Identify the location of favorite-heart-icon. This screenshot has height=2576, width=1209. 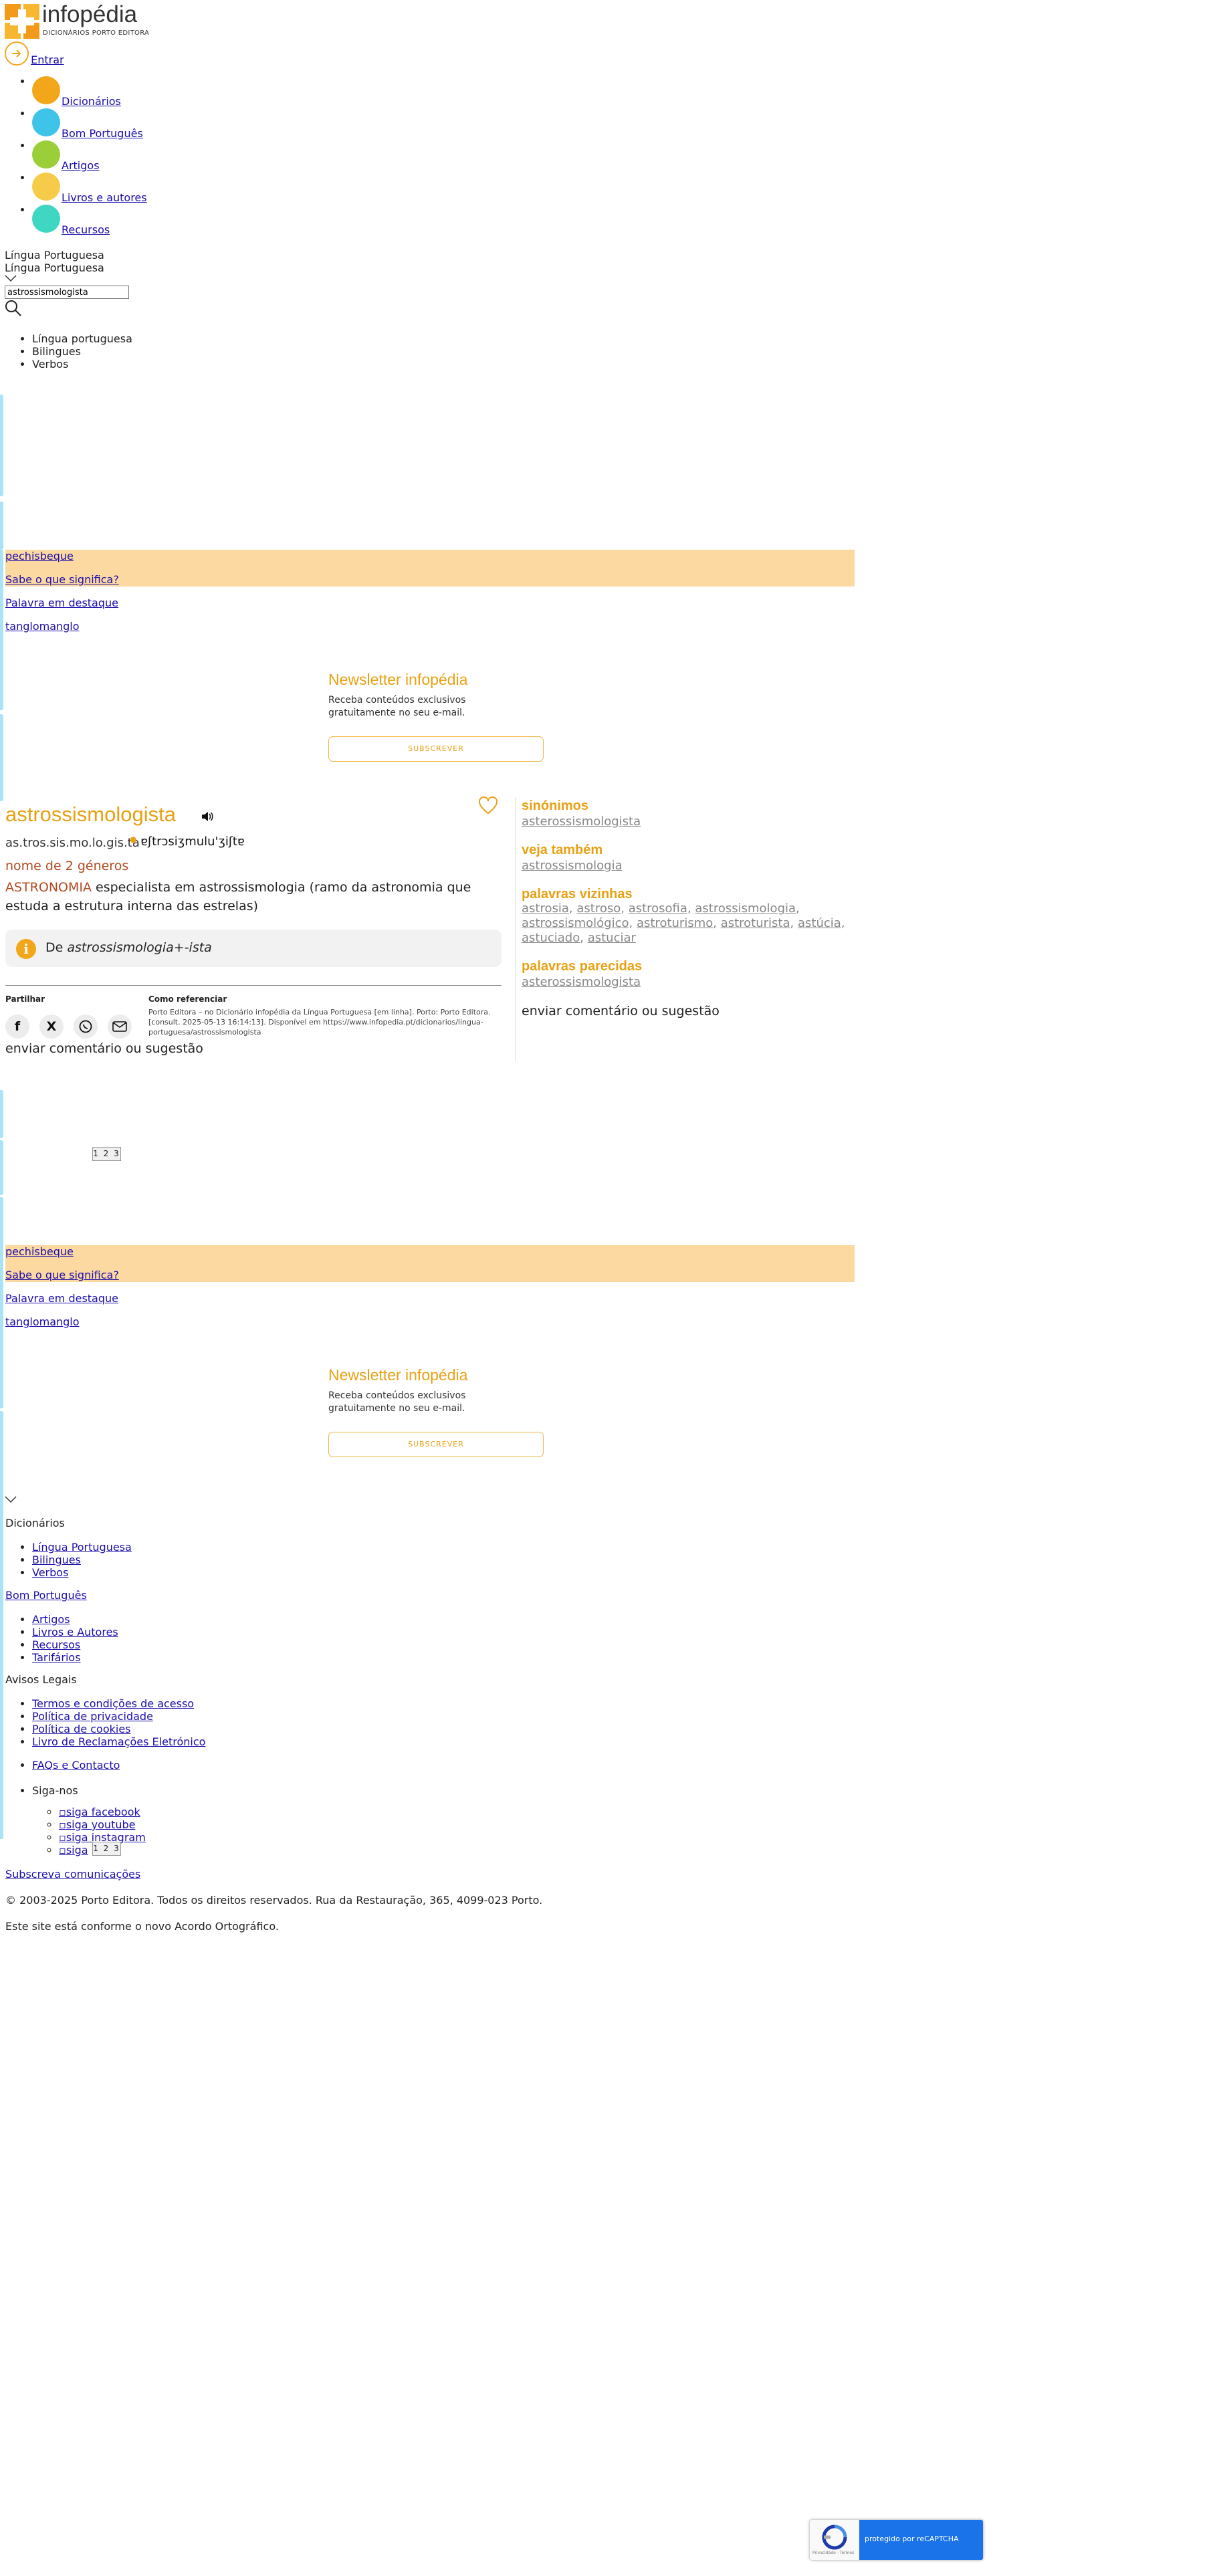
(488, 805).